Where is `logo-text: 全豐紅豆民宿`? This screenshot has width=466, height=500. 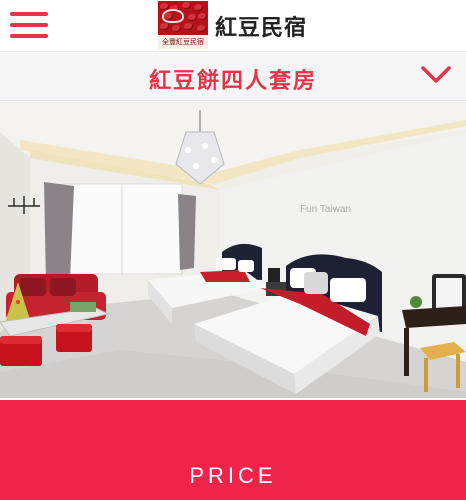 logo-text: 全豐紅豆民宿 is located at coordinates (183, 42).